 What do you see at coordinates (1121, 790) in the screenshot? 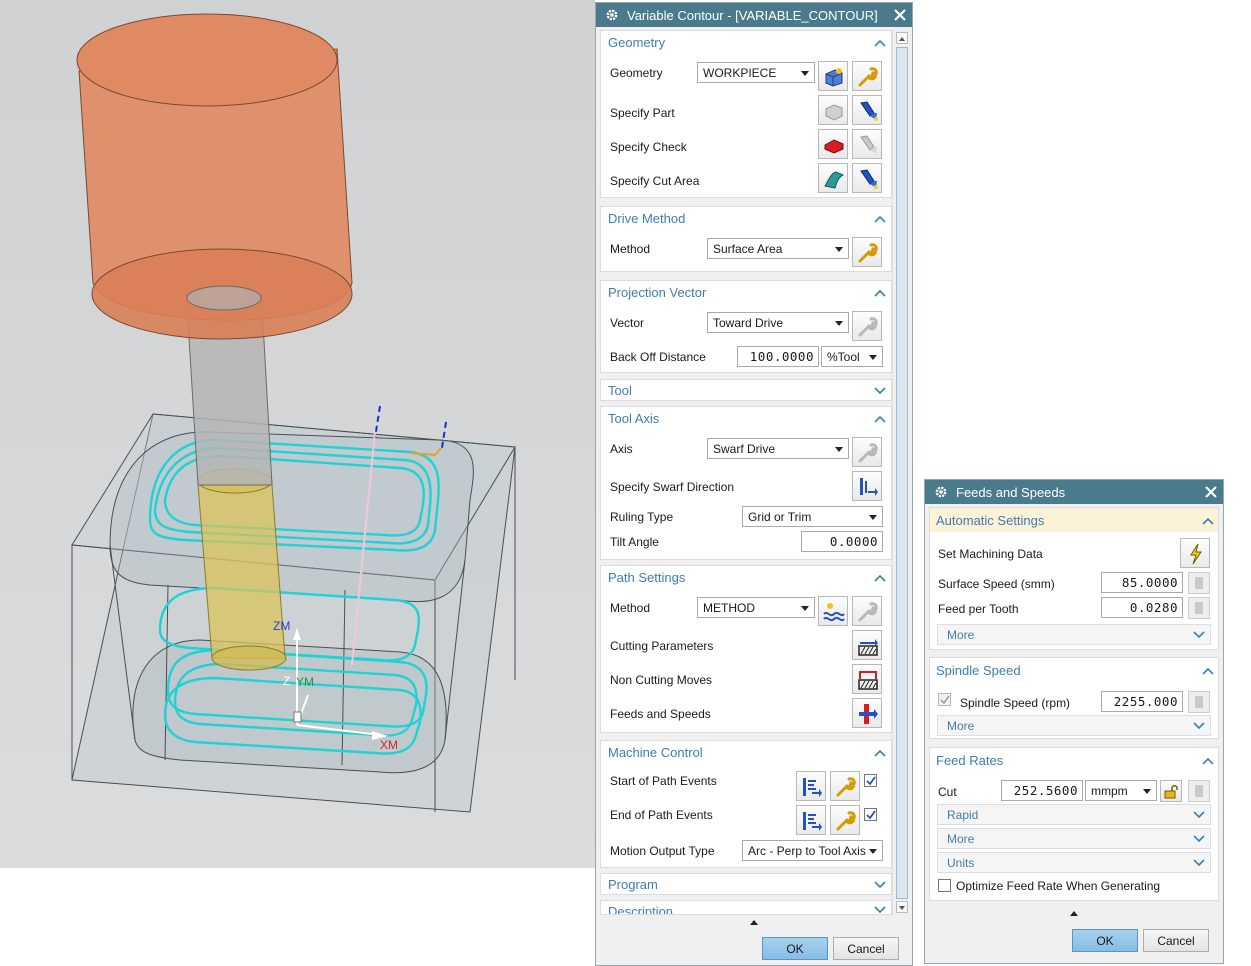
I see `cut-unit-select: mmpm` at bounding box center [1121, 790].